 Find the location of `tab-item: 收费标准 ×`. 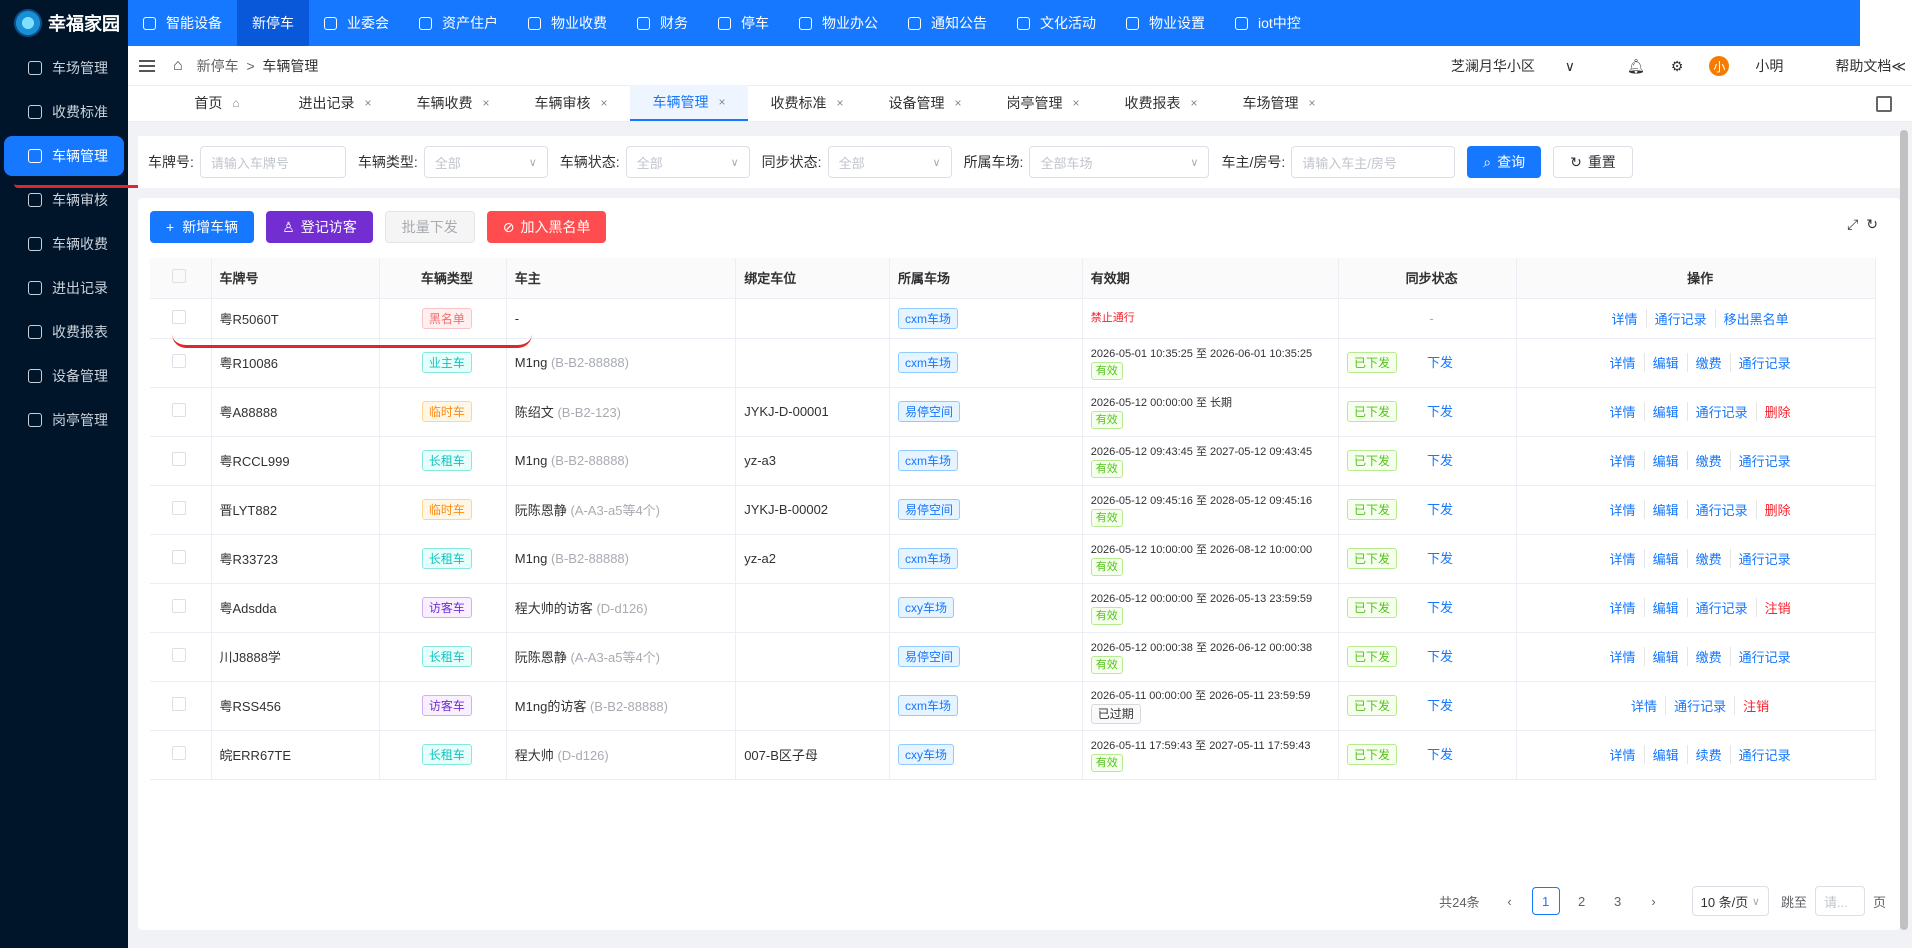

tab-item: 收费标准 × is located at coordinates (807, 103).